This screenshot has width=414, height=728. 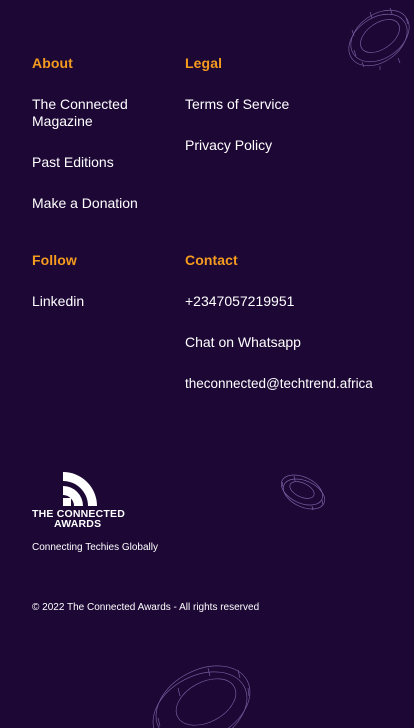 What do you see at coordinates (279, 383) in the screenshot?
I see `contact-link-email: theconnected@techtrend.africa` at bounding box center [279, 383].